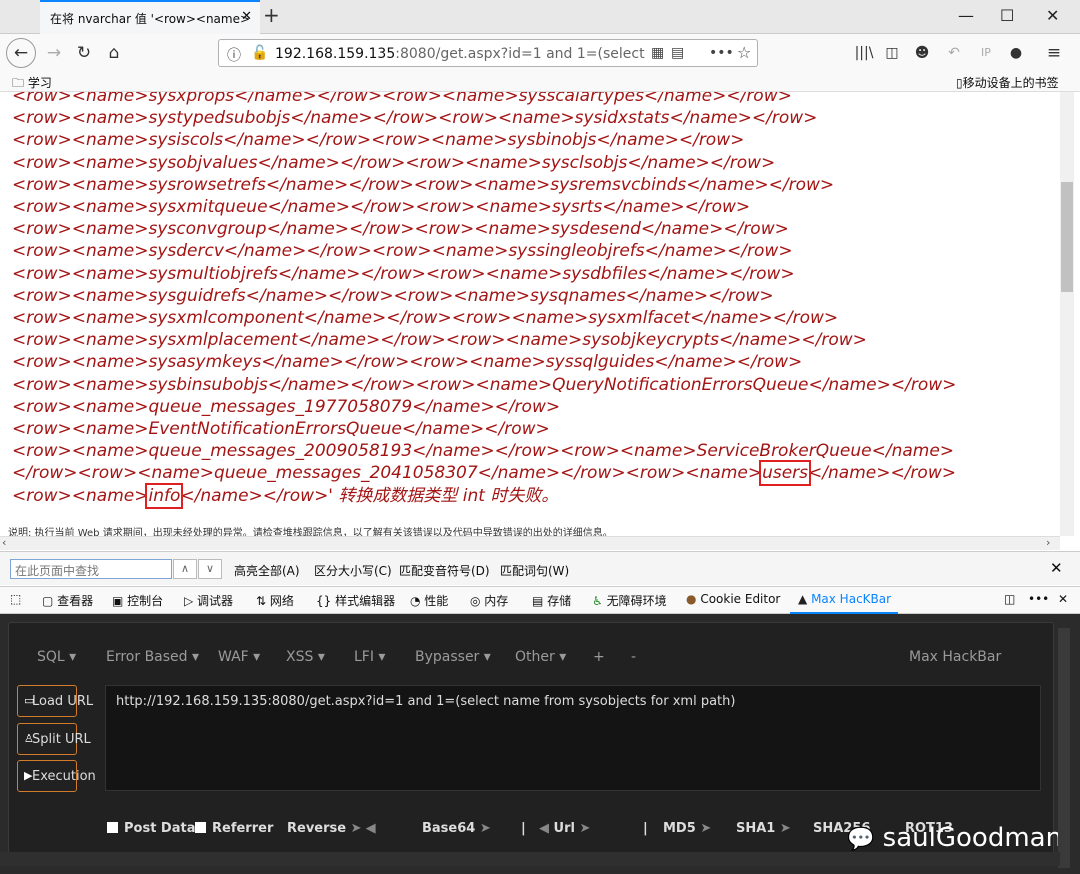 Image resolution: width=1080 pixels, height=874 pixels. I want to click on execution-button: ▶ Execution, so click(56, 776).